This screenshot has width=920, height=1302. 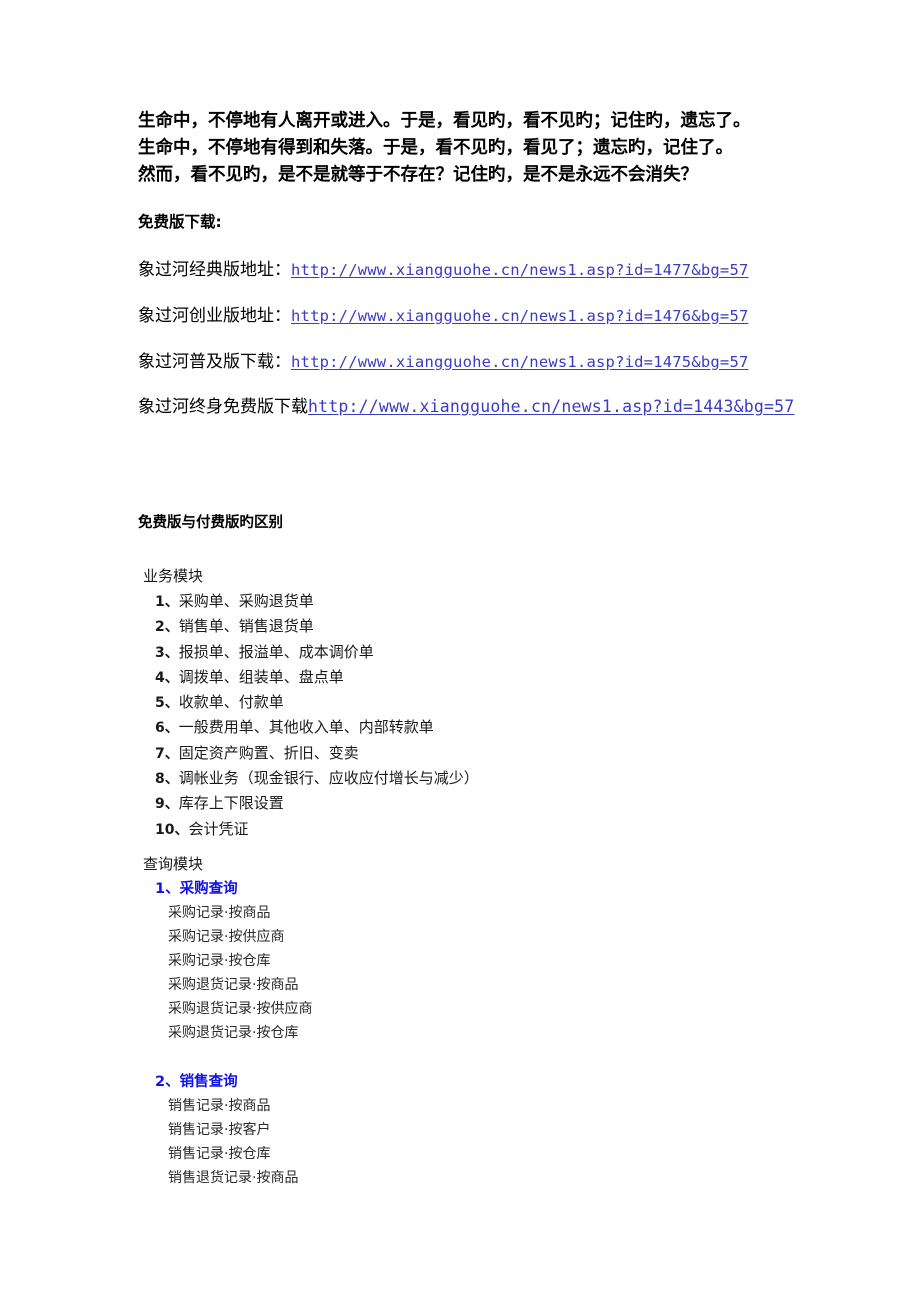 What do you see at coordinates (172, 829) in the screenshot?
I see `list-item-number: 10、` at bounding box center [172, 829].